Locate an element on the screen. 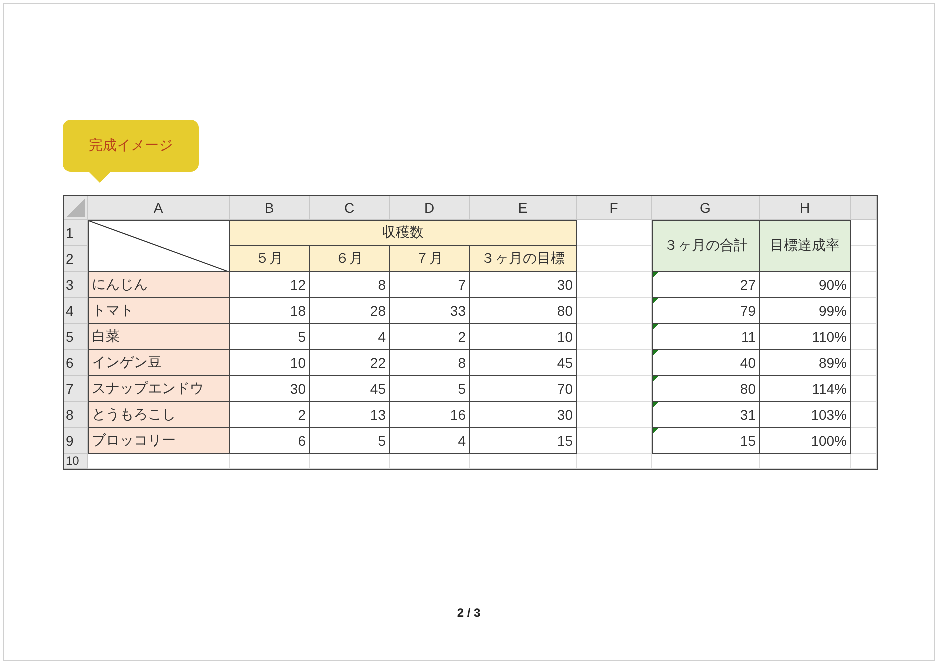  table-cell: スナップエンドウ is located at coordinates (159, 389).